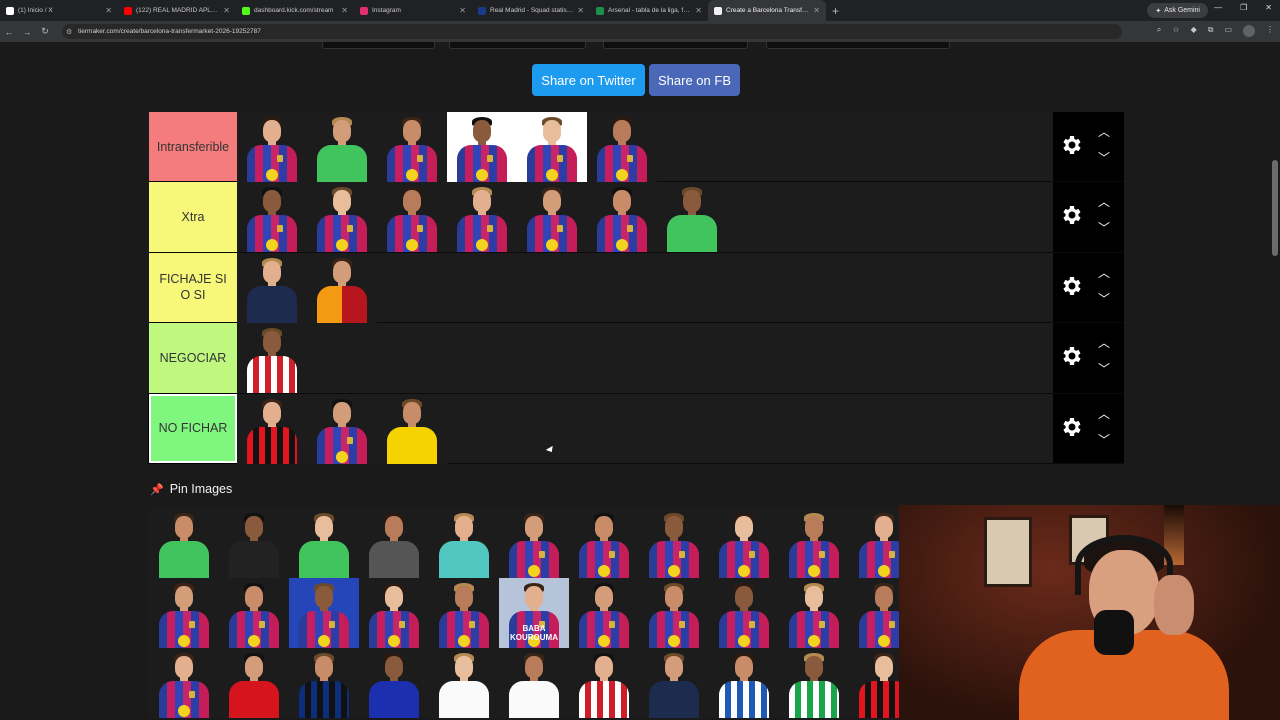  Describe the element at coordinates (59, 10) in the screenshot. I see `browser-tab: (1) Inicio / X ✕` at that location.